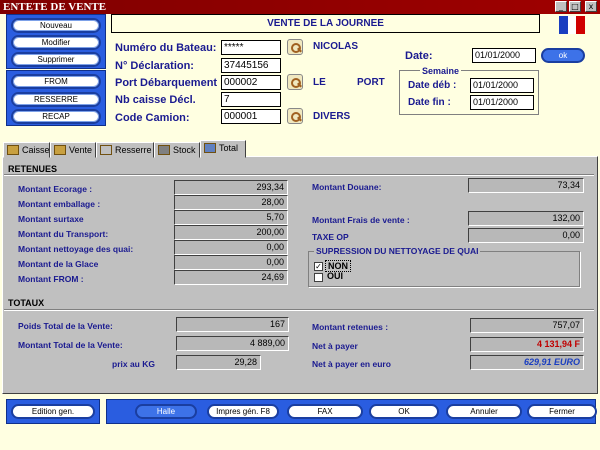  Describe the element at coordinates (63, 234) in the screenshot. I see `transport-label: Montant du Transport:` at that location.